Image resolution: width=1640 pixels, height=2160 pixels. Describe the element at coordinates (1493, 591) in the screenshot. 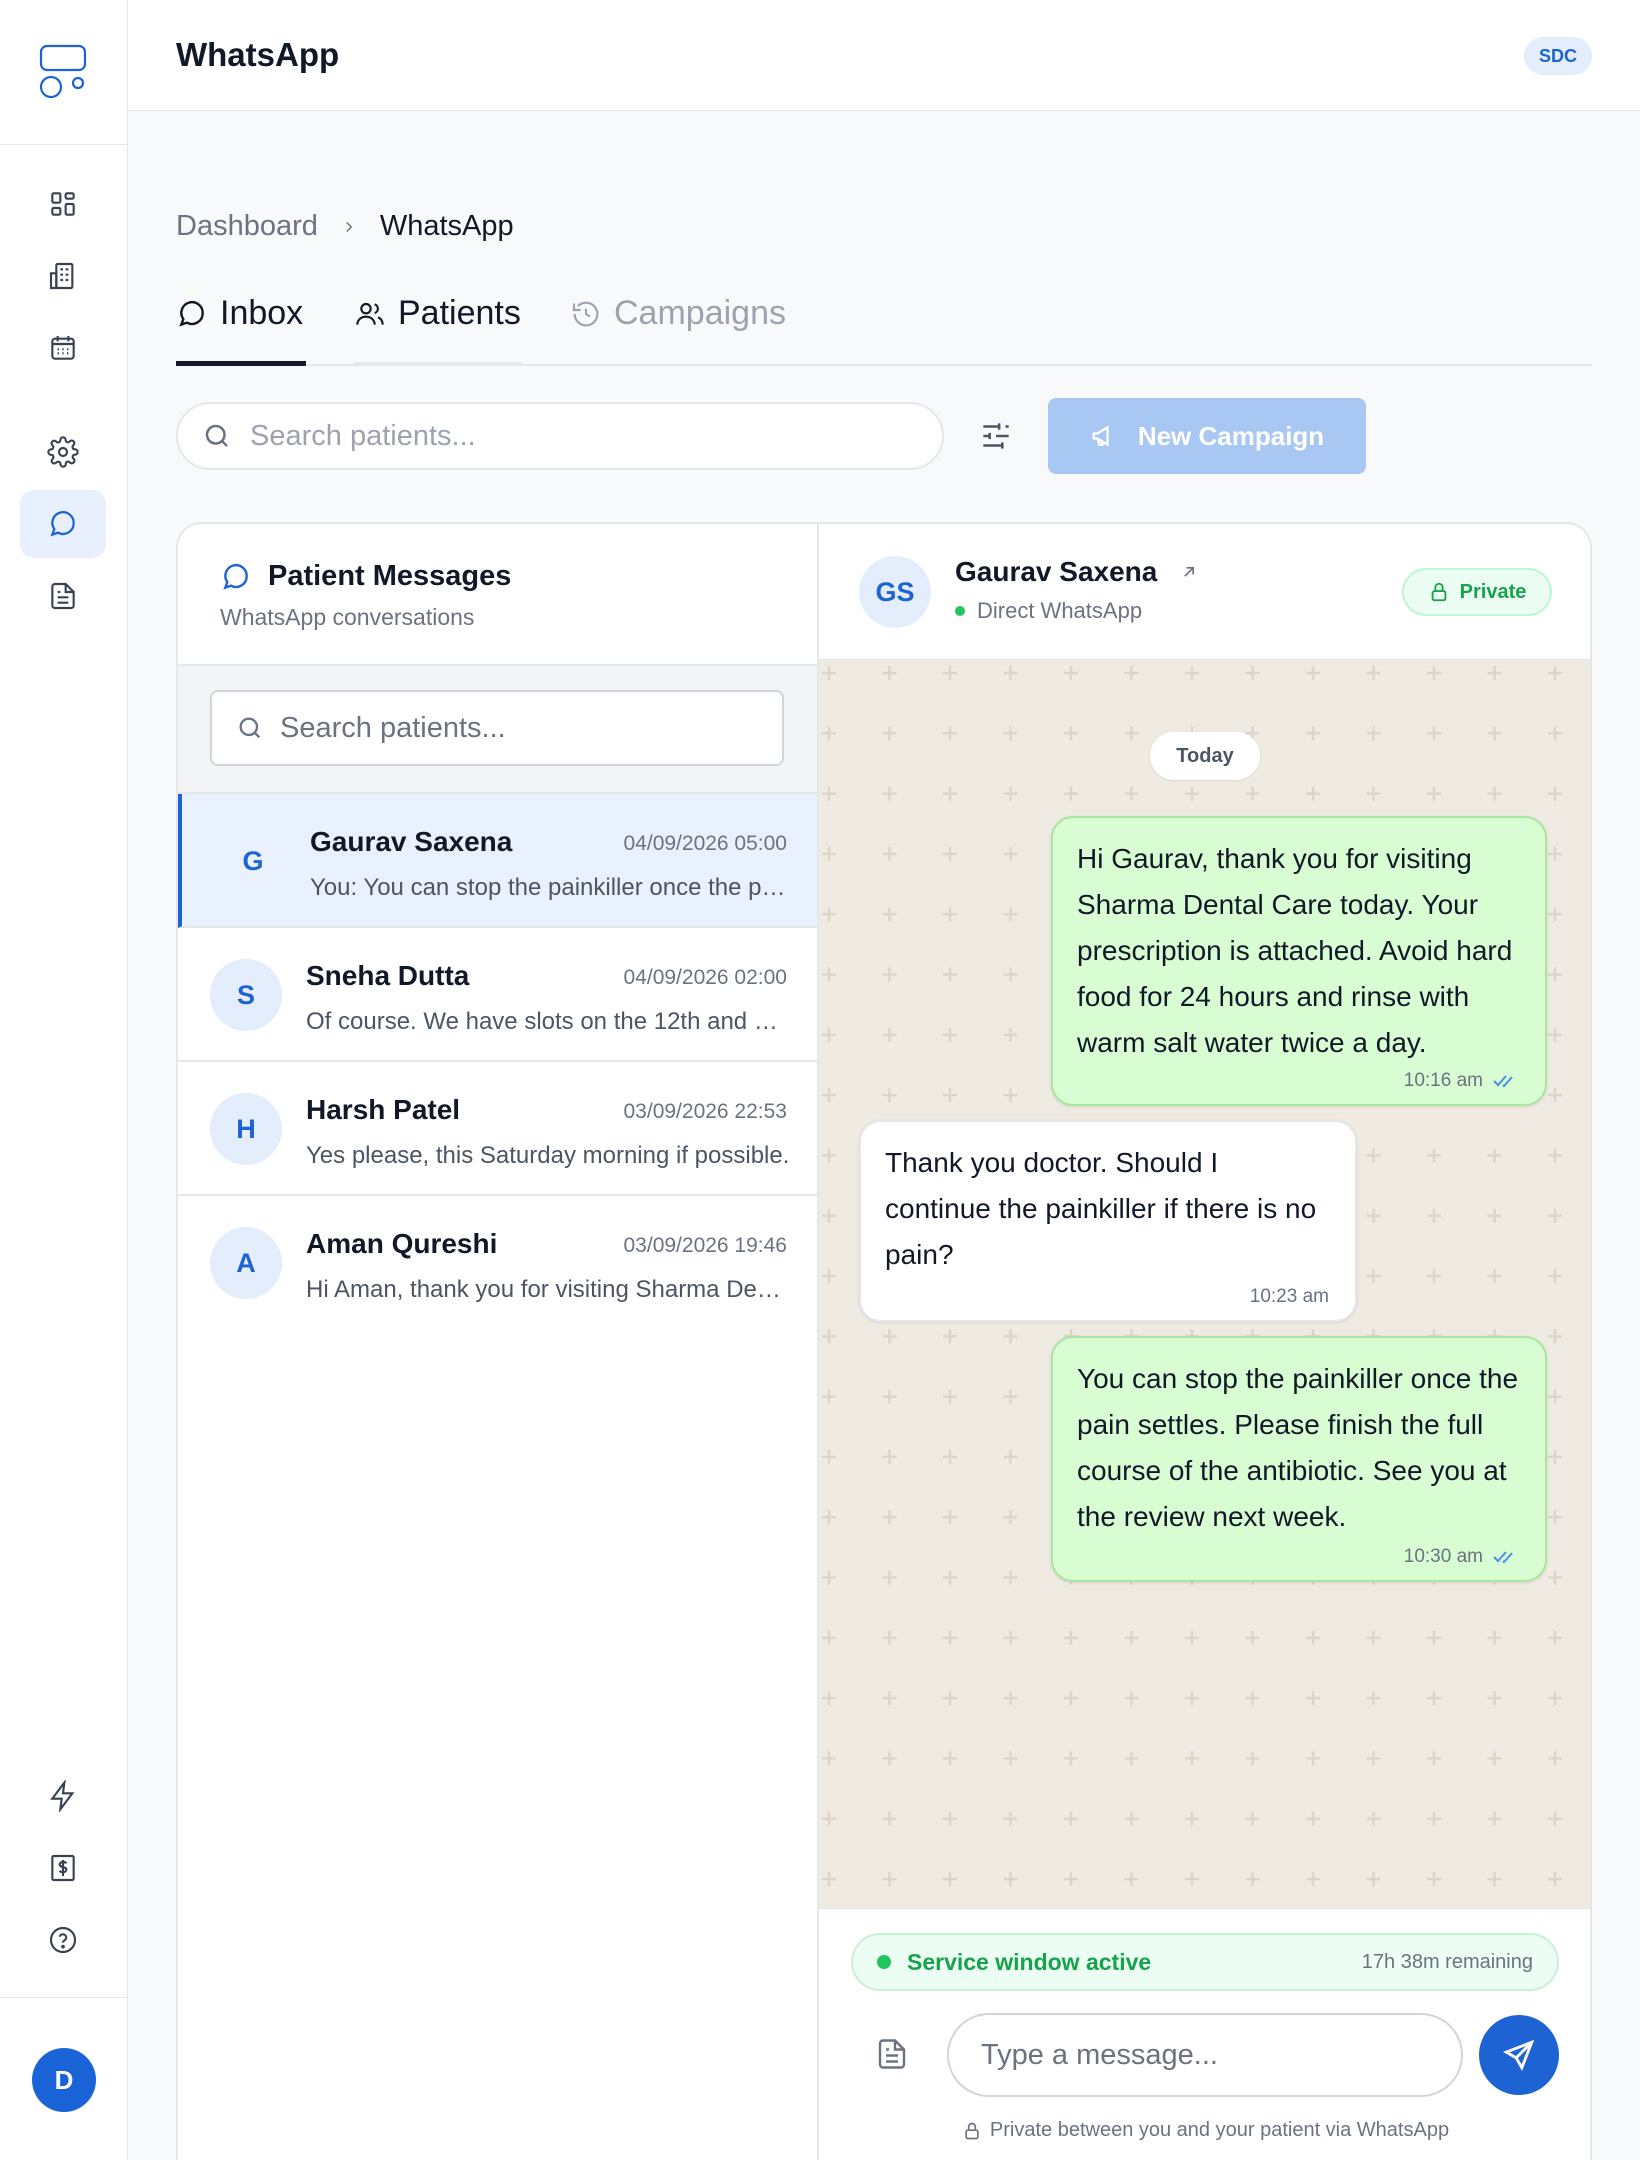

I see `private-badge-label: Private` at that location.